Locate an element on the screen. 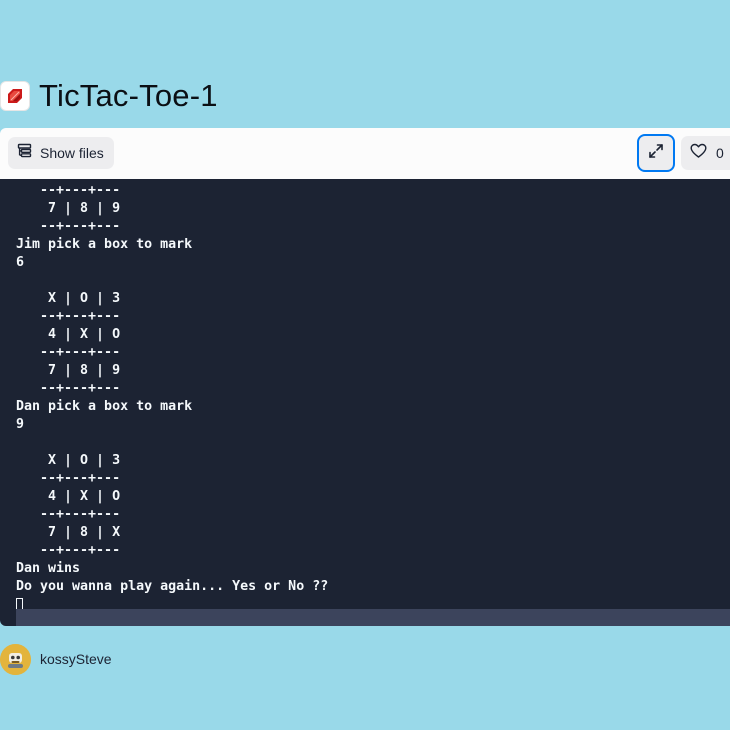 Image resolution: width=730 pixels, height=730 pixels. show-files-button: Show files is located at coordinates (61, 153).